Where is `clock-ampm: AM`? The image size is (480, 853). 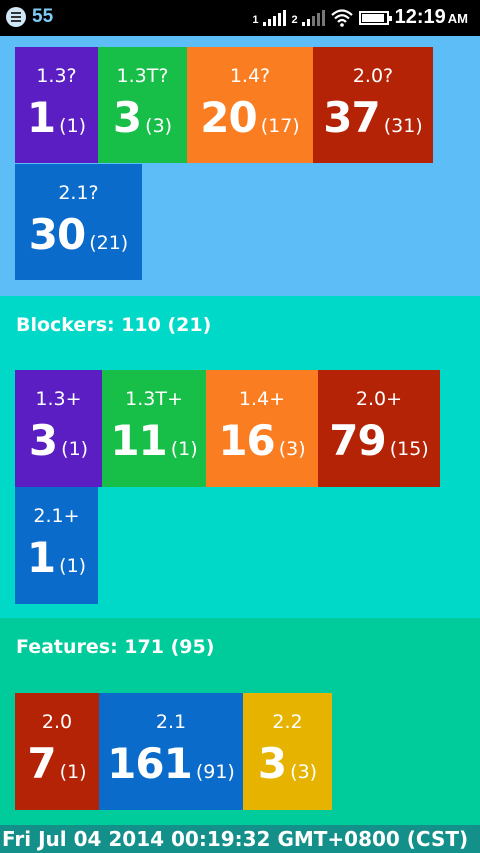 clock-ampm: AM is located at coordinates (457, 18).